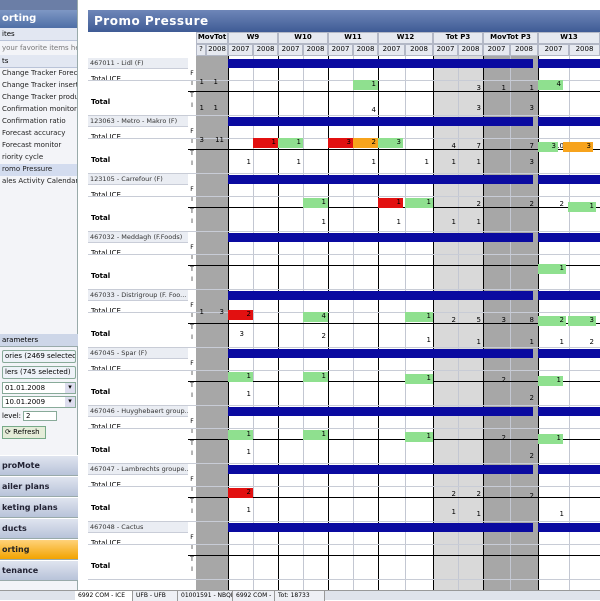 This screenshot has height=601, width=600. I want to click on favorites-header: ites, so click(38, 34).